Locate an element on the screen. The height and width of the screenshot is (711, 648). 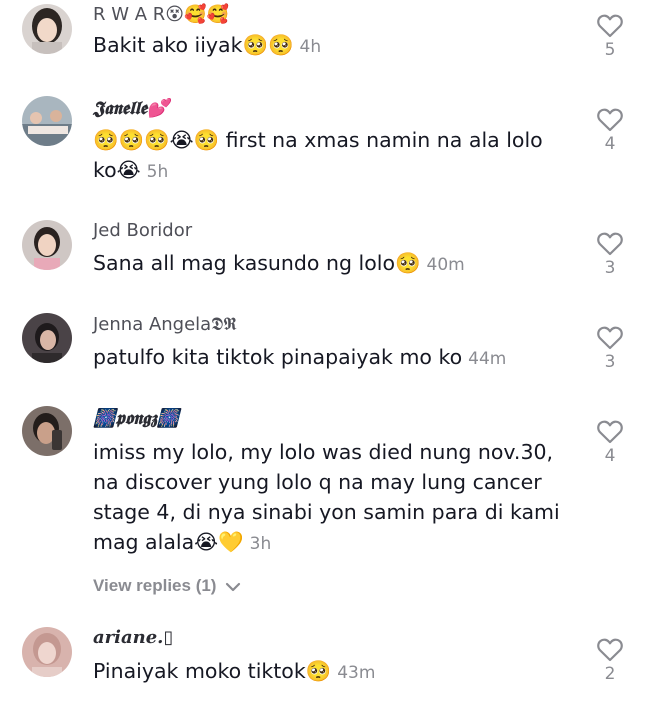
comment-text: Bakit ako iiyak🥺🥺 4h is located at coordinates (328, 46).